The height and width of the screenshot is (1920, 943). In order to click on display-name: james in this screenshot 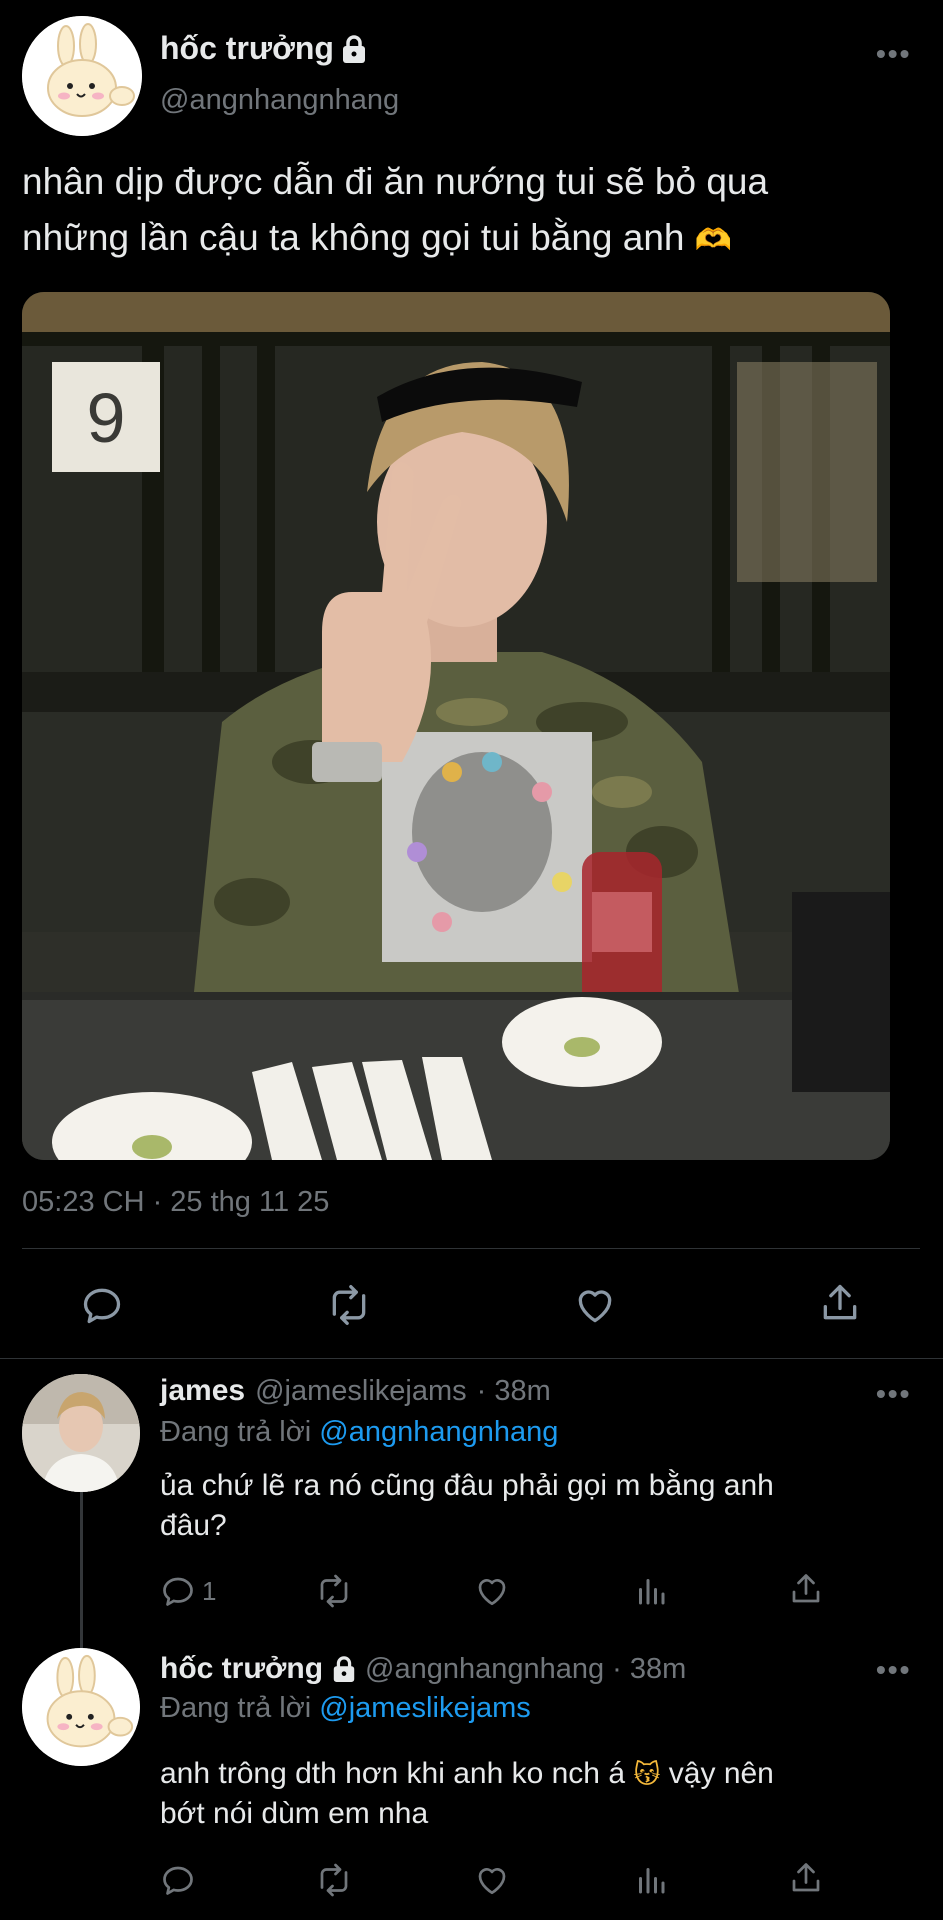, I will do `click(202, 1391)`.